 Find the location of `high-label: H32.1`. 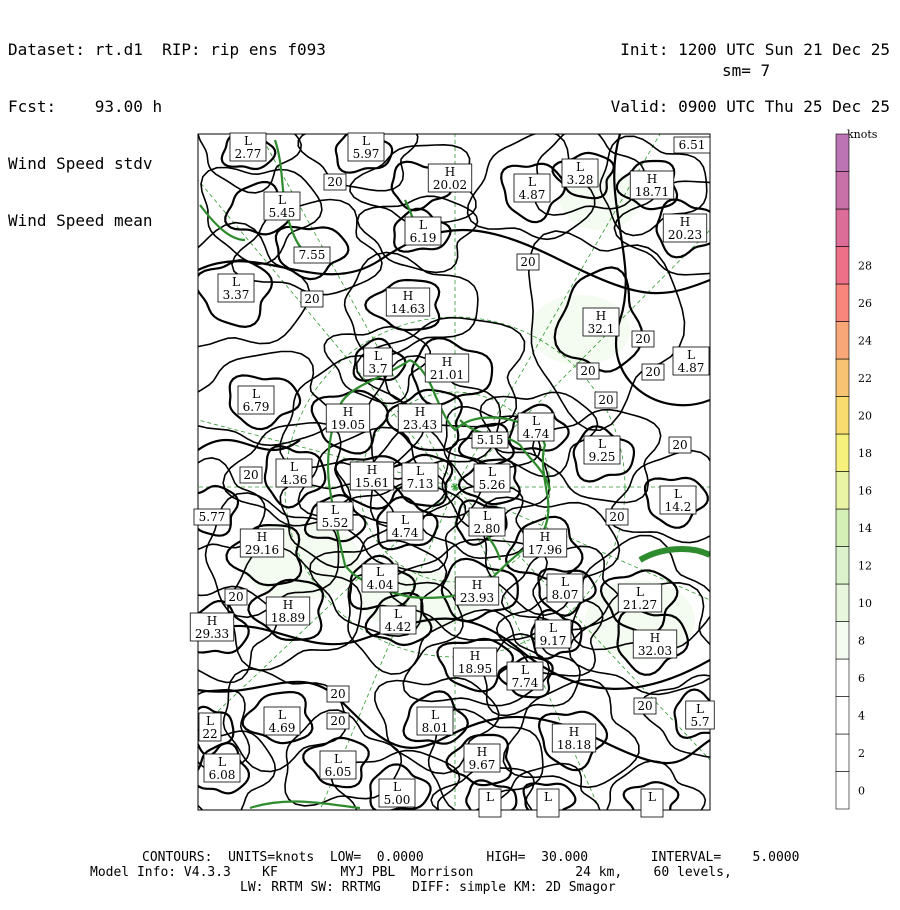

high-label: H32.1 is located at coordinates (601, 322).